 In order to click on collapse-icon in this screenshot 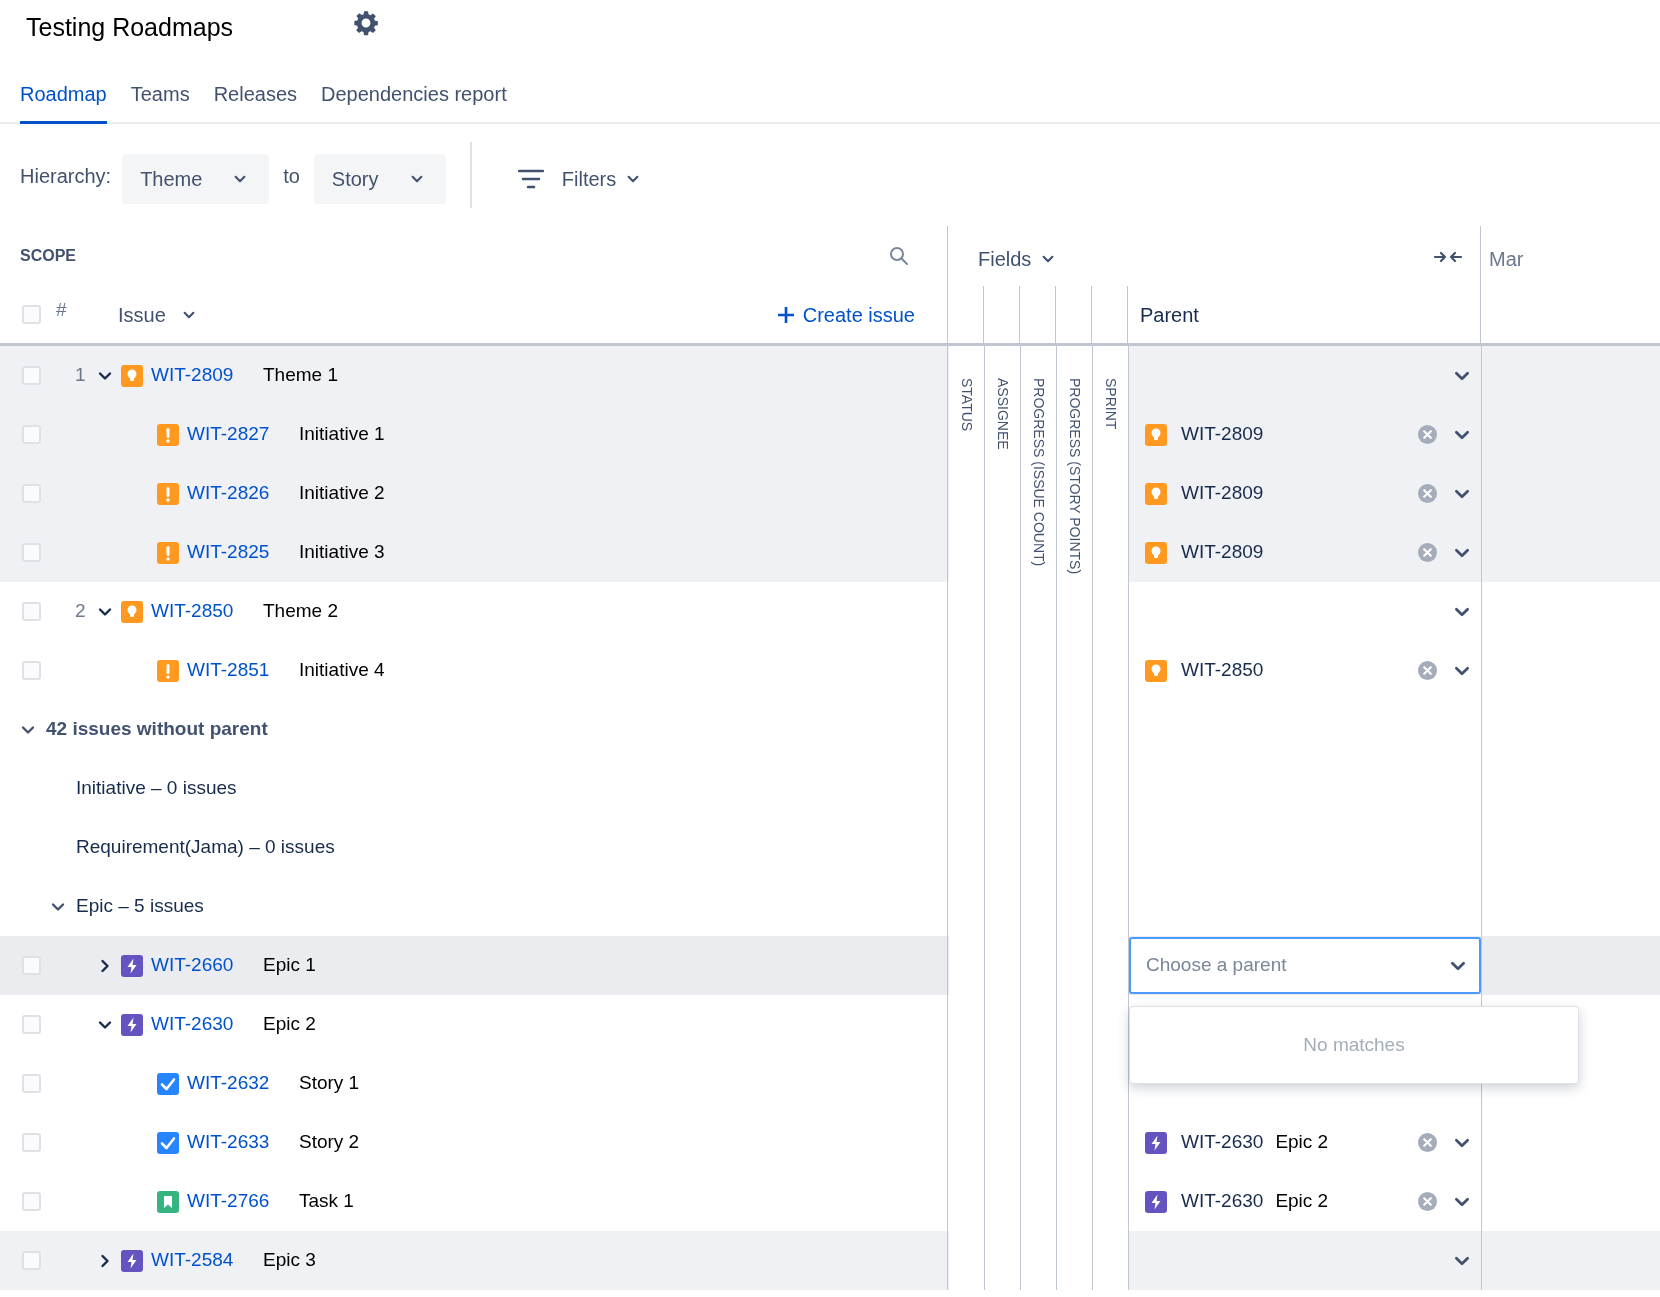, I will do `click(1448, 257)`.